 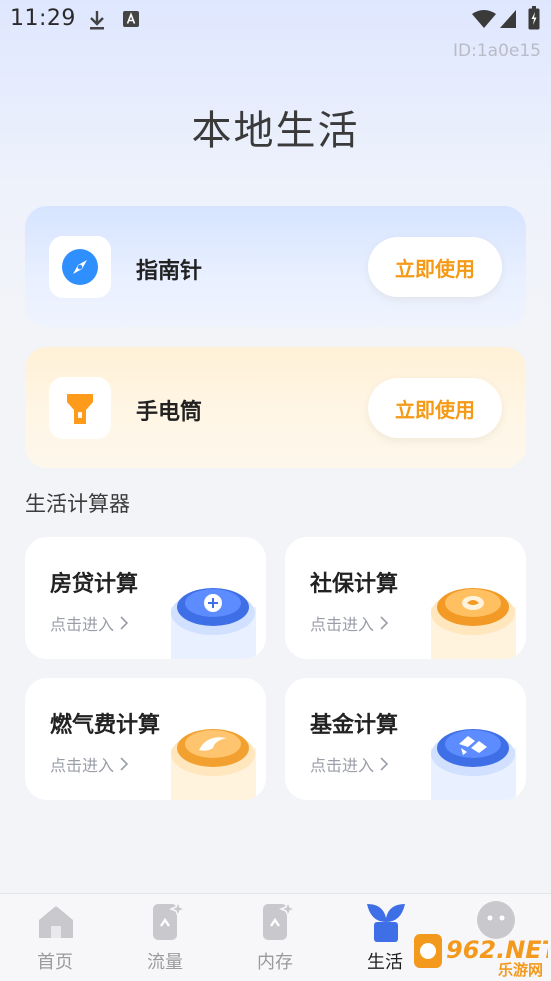 What do you see at coordinates (405, 739) in the screenshot?
I see `fund-calculator-card: 基金计算 点击进入` at bounding box center [405, 739].